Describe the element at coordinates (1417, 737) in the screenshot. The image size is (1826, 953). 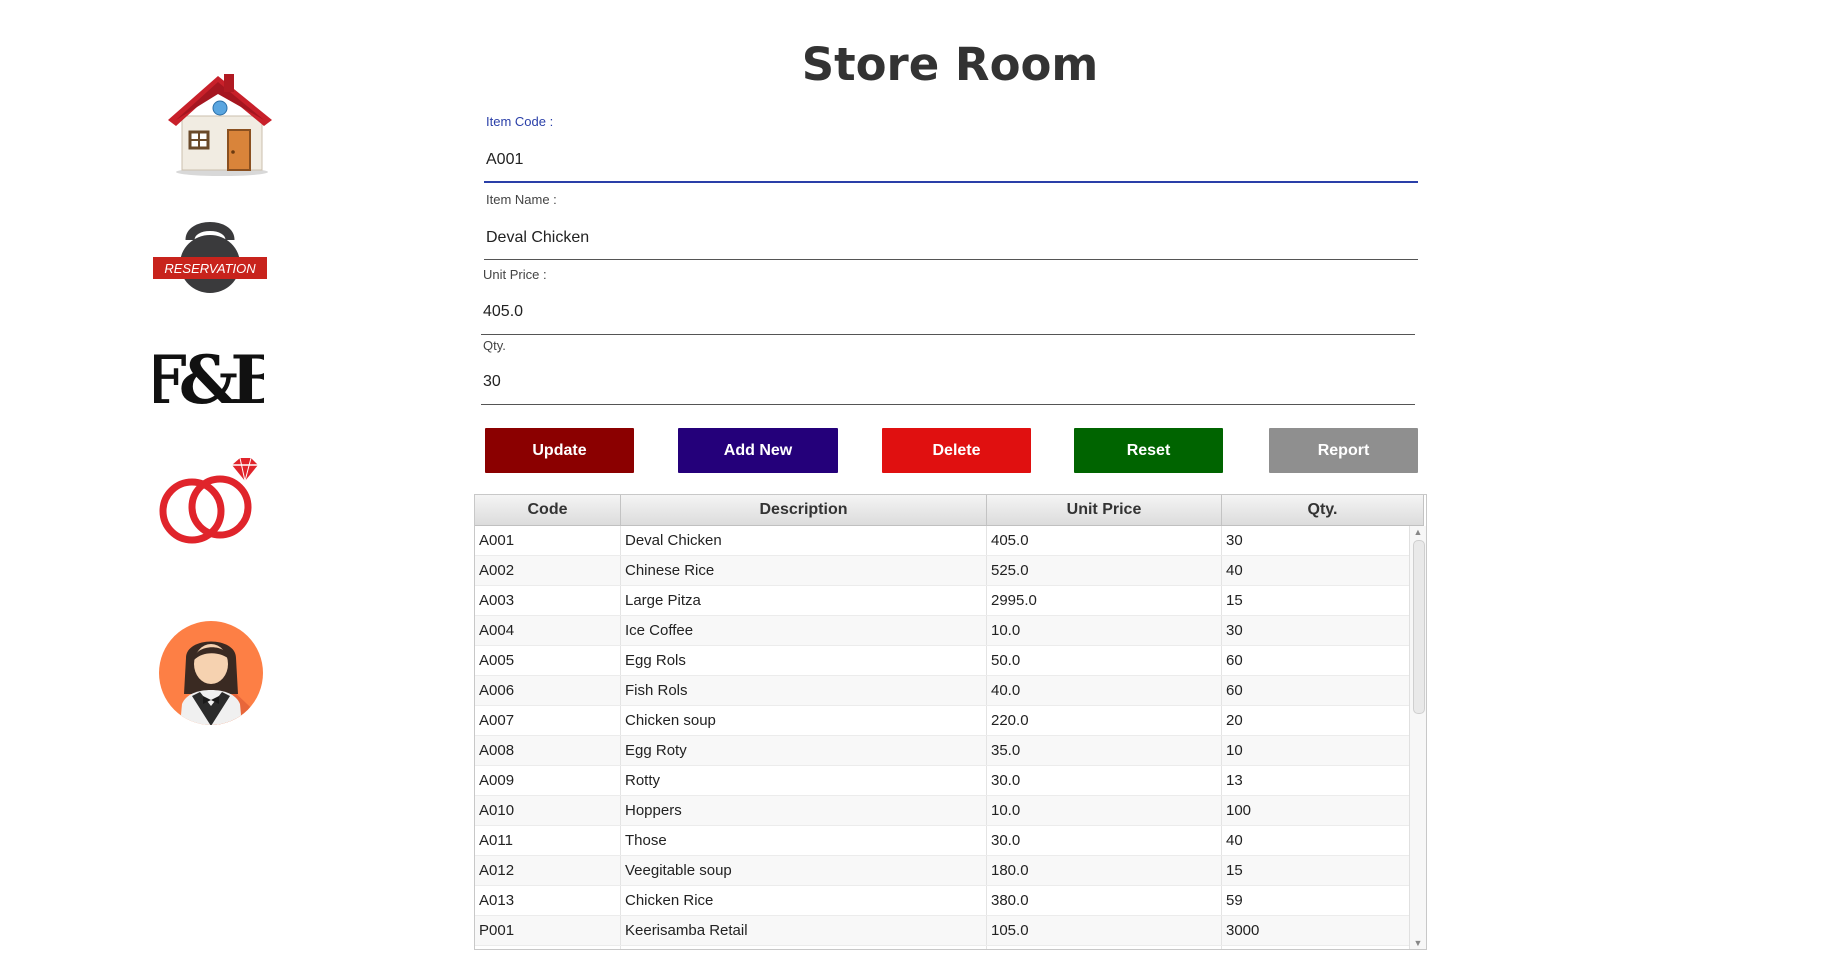
I see `table-scrollbar: ▲ ▼` at that location.